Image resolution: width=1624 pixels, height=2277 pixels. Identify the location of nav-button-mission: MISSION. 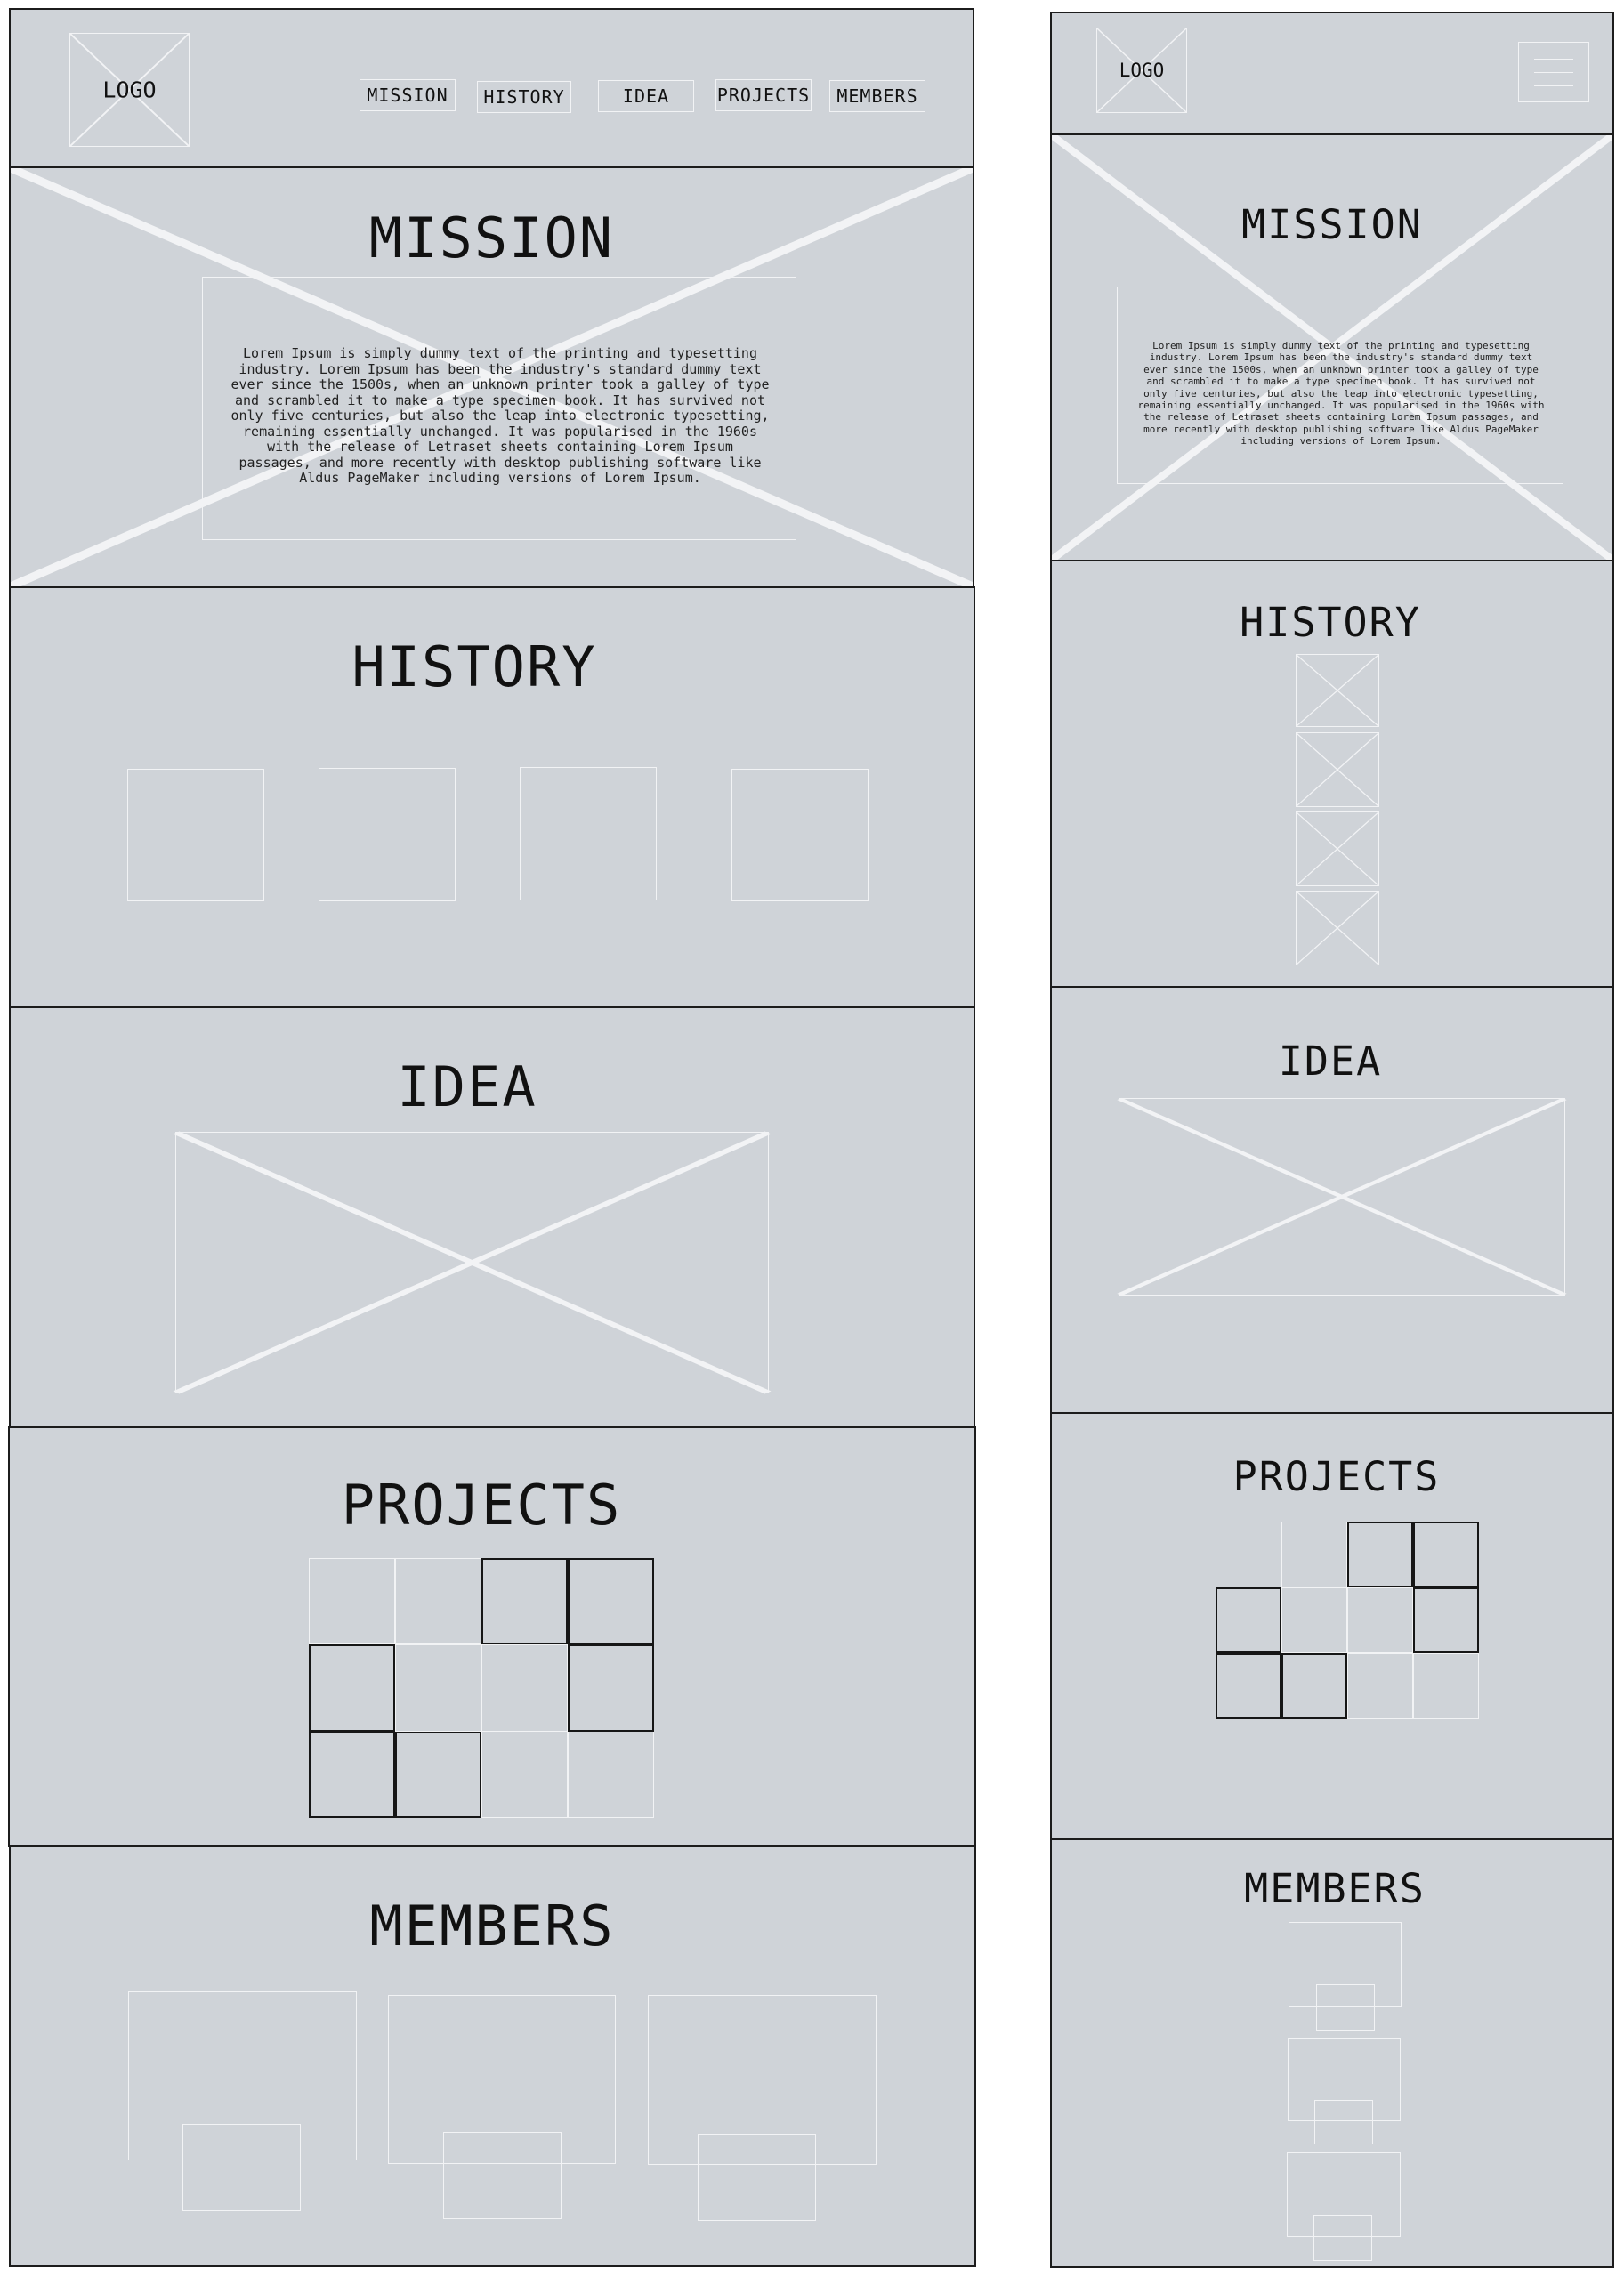
(408, 95).